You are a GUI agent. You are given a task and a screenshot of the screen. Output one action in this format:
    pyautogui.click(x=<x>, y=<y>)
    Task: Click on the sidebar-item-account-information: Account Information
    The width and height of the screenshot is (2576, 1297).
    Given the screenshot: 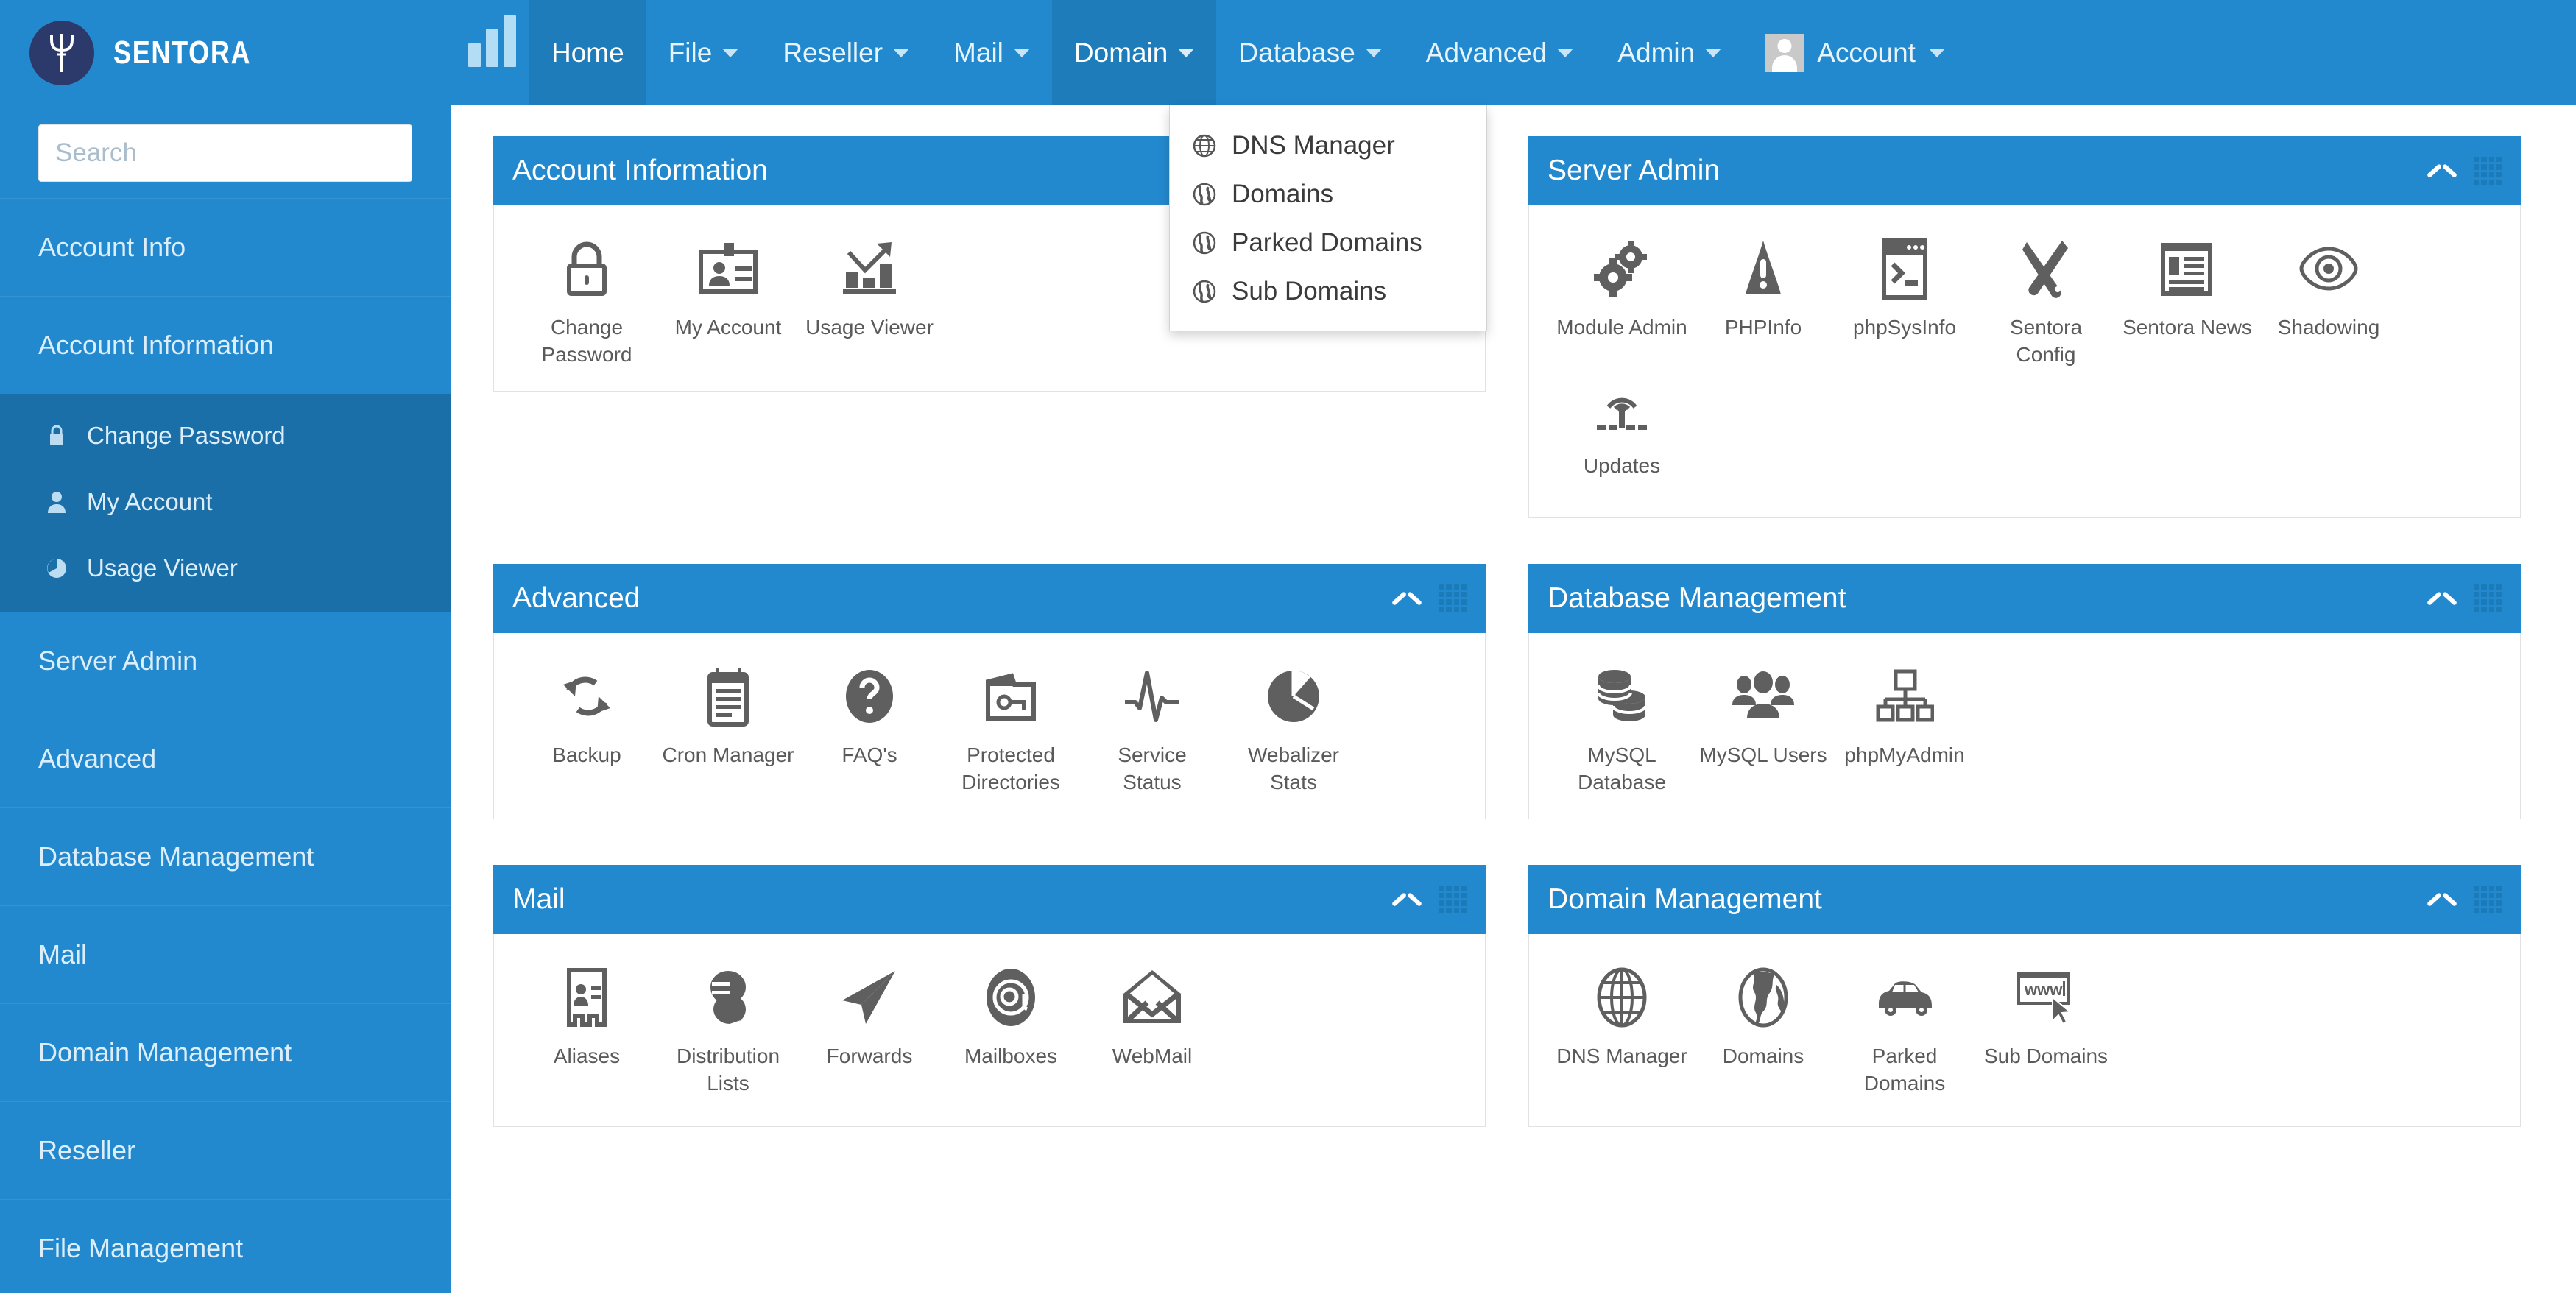 What is the action you would take?
    pyautogui.click(x=225, y=345)
    